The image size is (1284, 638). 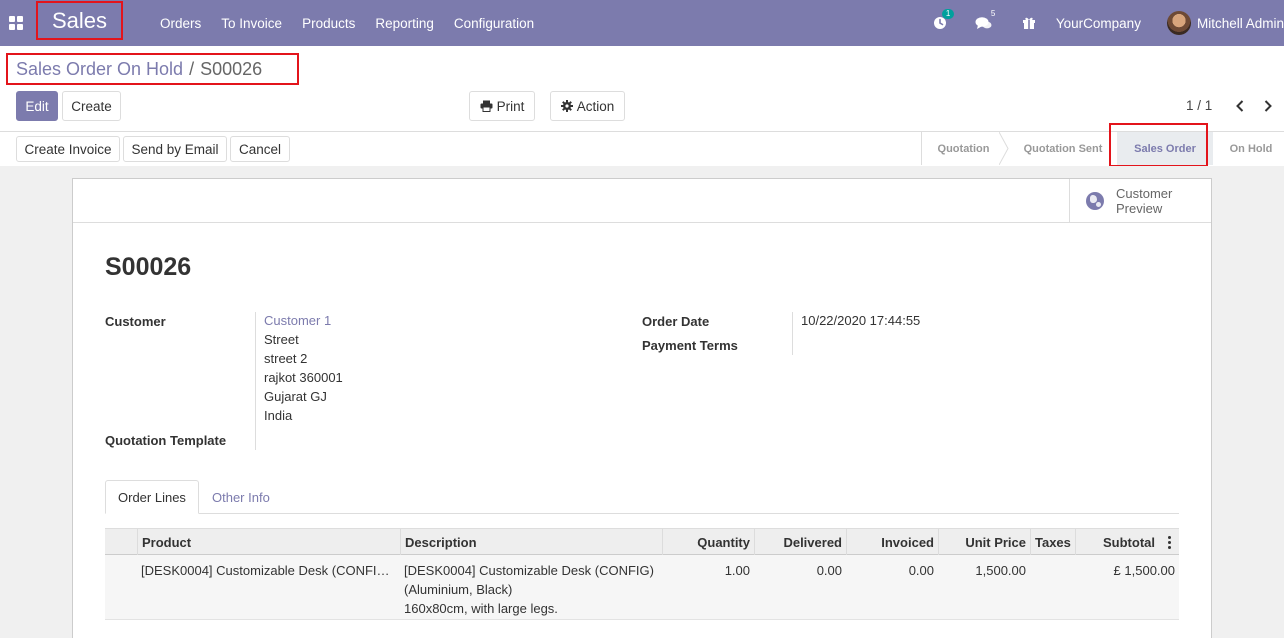 I want to click on create-invoice-button: Create Invoice, so click(x=68, y=149).